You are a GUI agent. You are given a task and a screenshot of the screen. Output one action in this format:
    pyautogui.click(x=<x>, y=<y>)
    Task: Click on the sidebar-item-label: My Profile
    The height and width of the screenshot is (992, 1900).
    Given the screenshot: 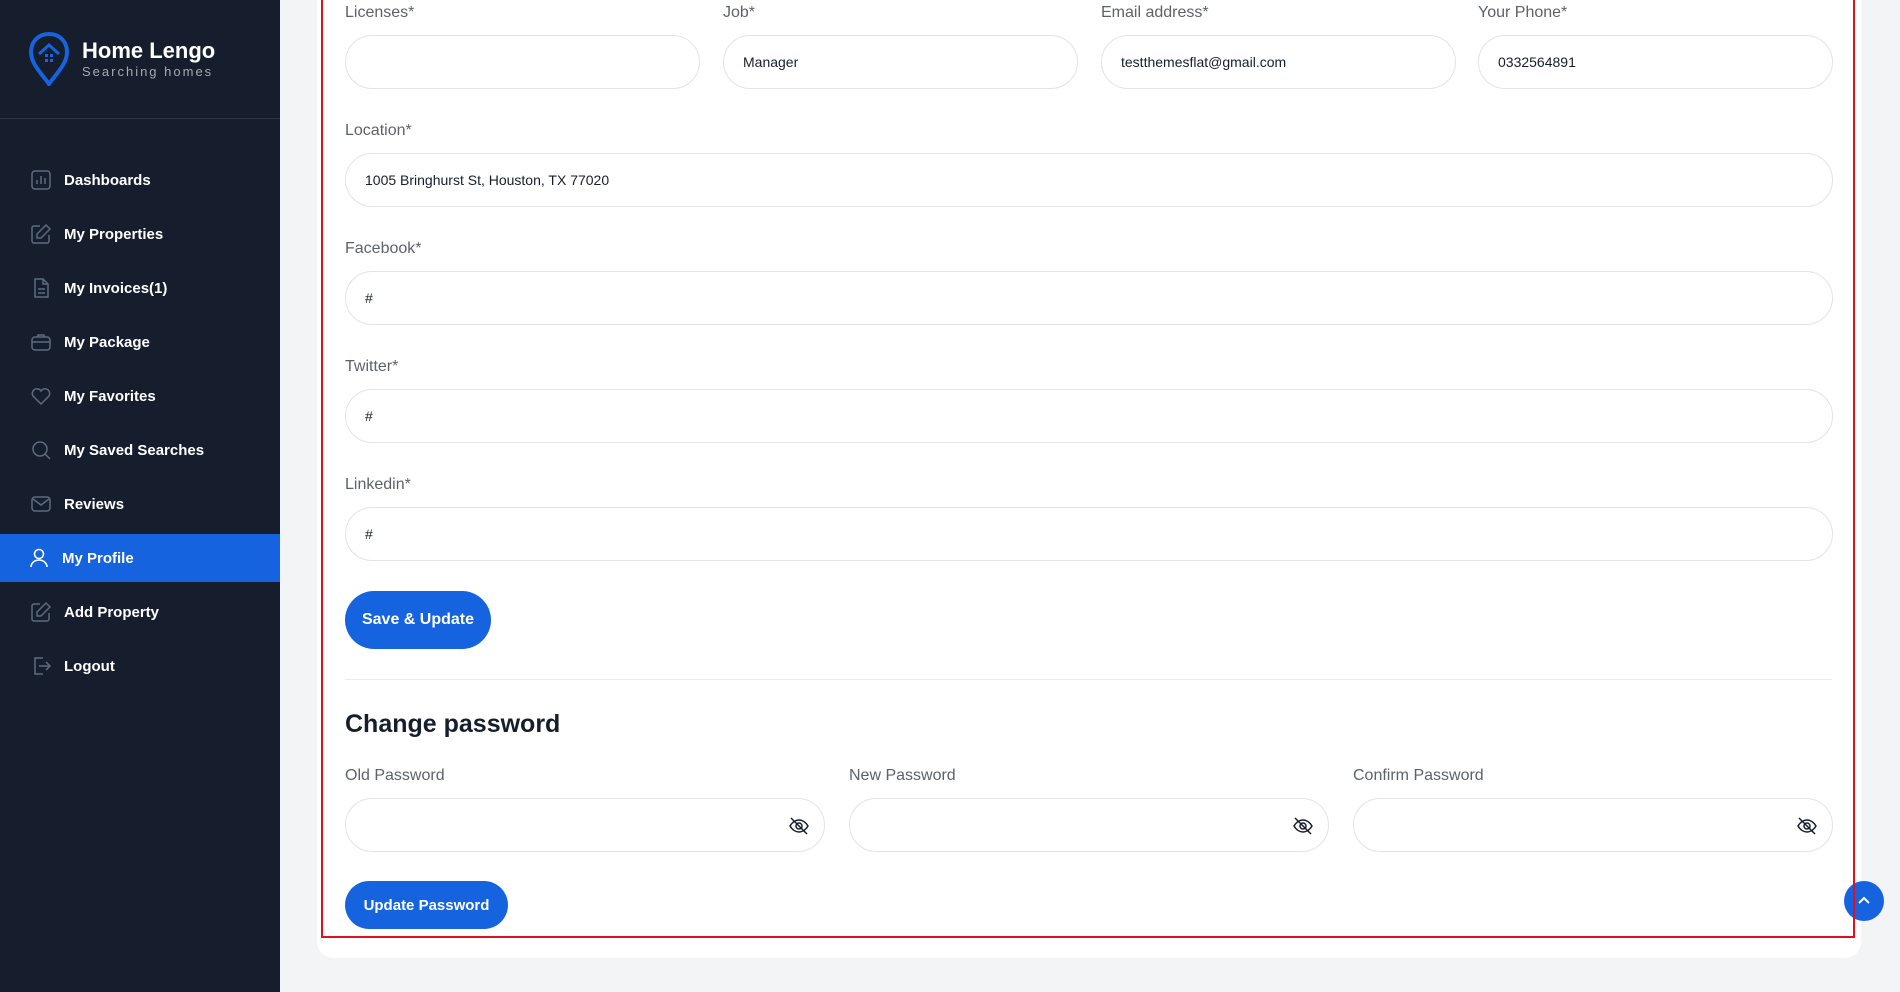 What is the action you would take?
    pyautogui.click(x=98, y=558)
    